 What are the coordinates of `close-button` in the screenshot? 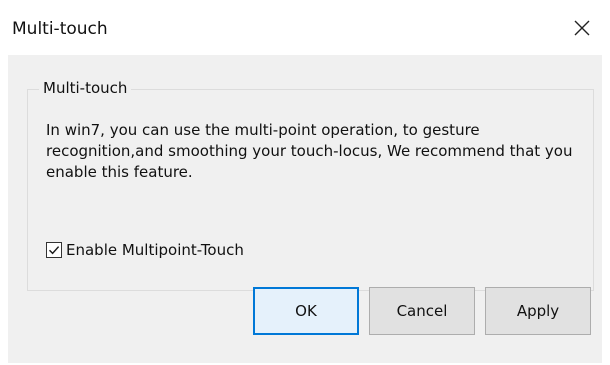 It's located at (582, 27).